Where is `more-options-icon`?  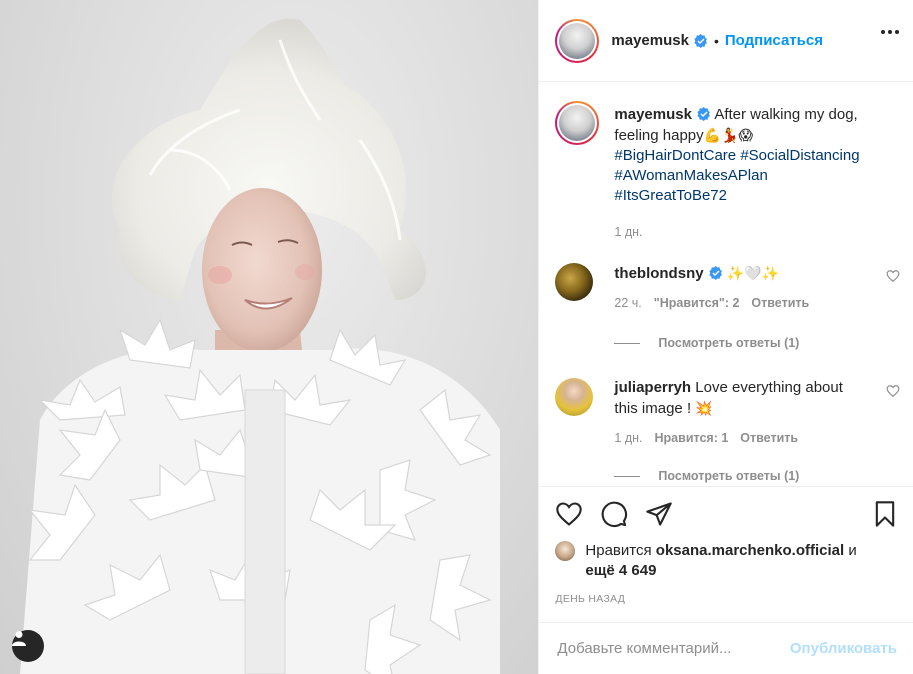 more-options-icon is located at coordinates (890, 32).